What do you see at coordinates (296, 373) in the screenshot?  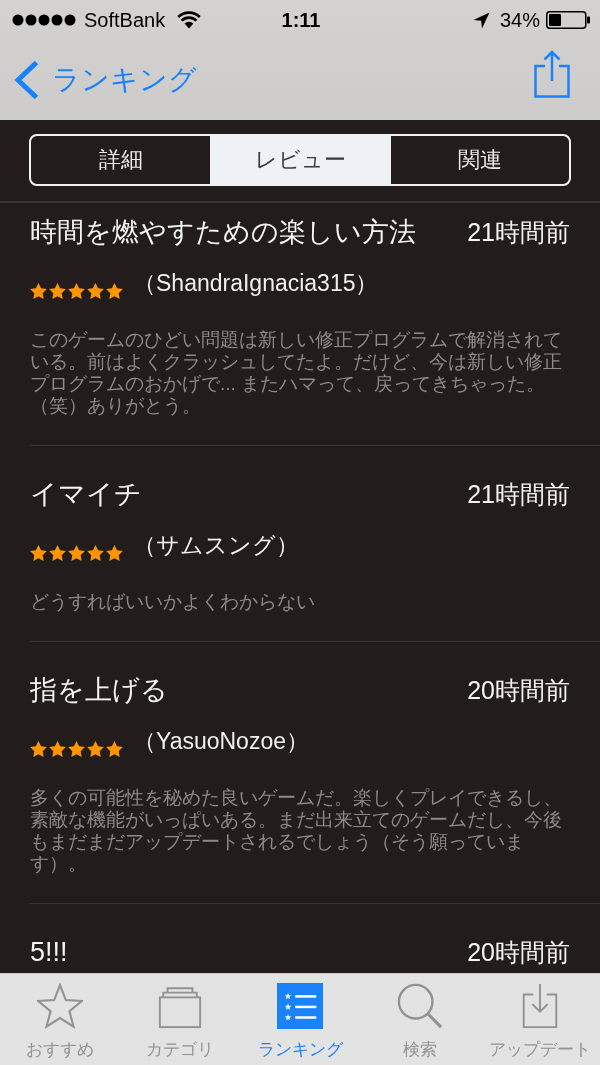 I see `review-text: このゲームのひどい問題は新しい修正プログラムで解消されている。前はよくクラッシュしてたよ。だけど、今は新しい修正プログラムのおかげで... またハマって、戻ってきちゃった。（笑）ありがとう。` at bounding box center [296, 373].